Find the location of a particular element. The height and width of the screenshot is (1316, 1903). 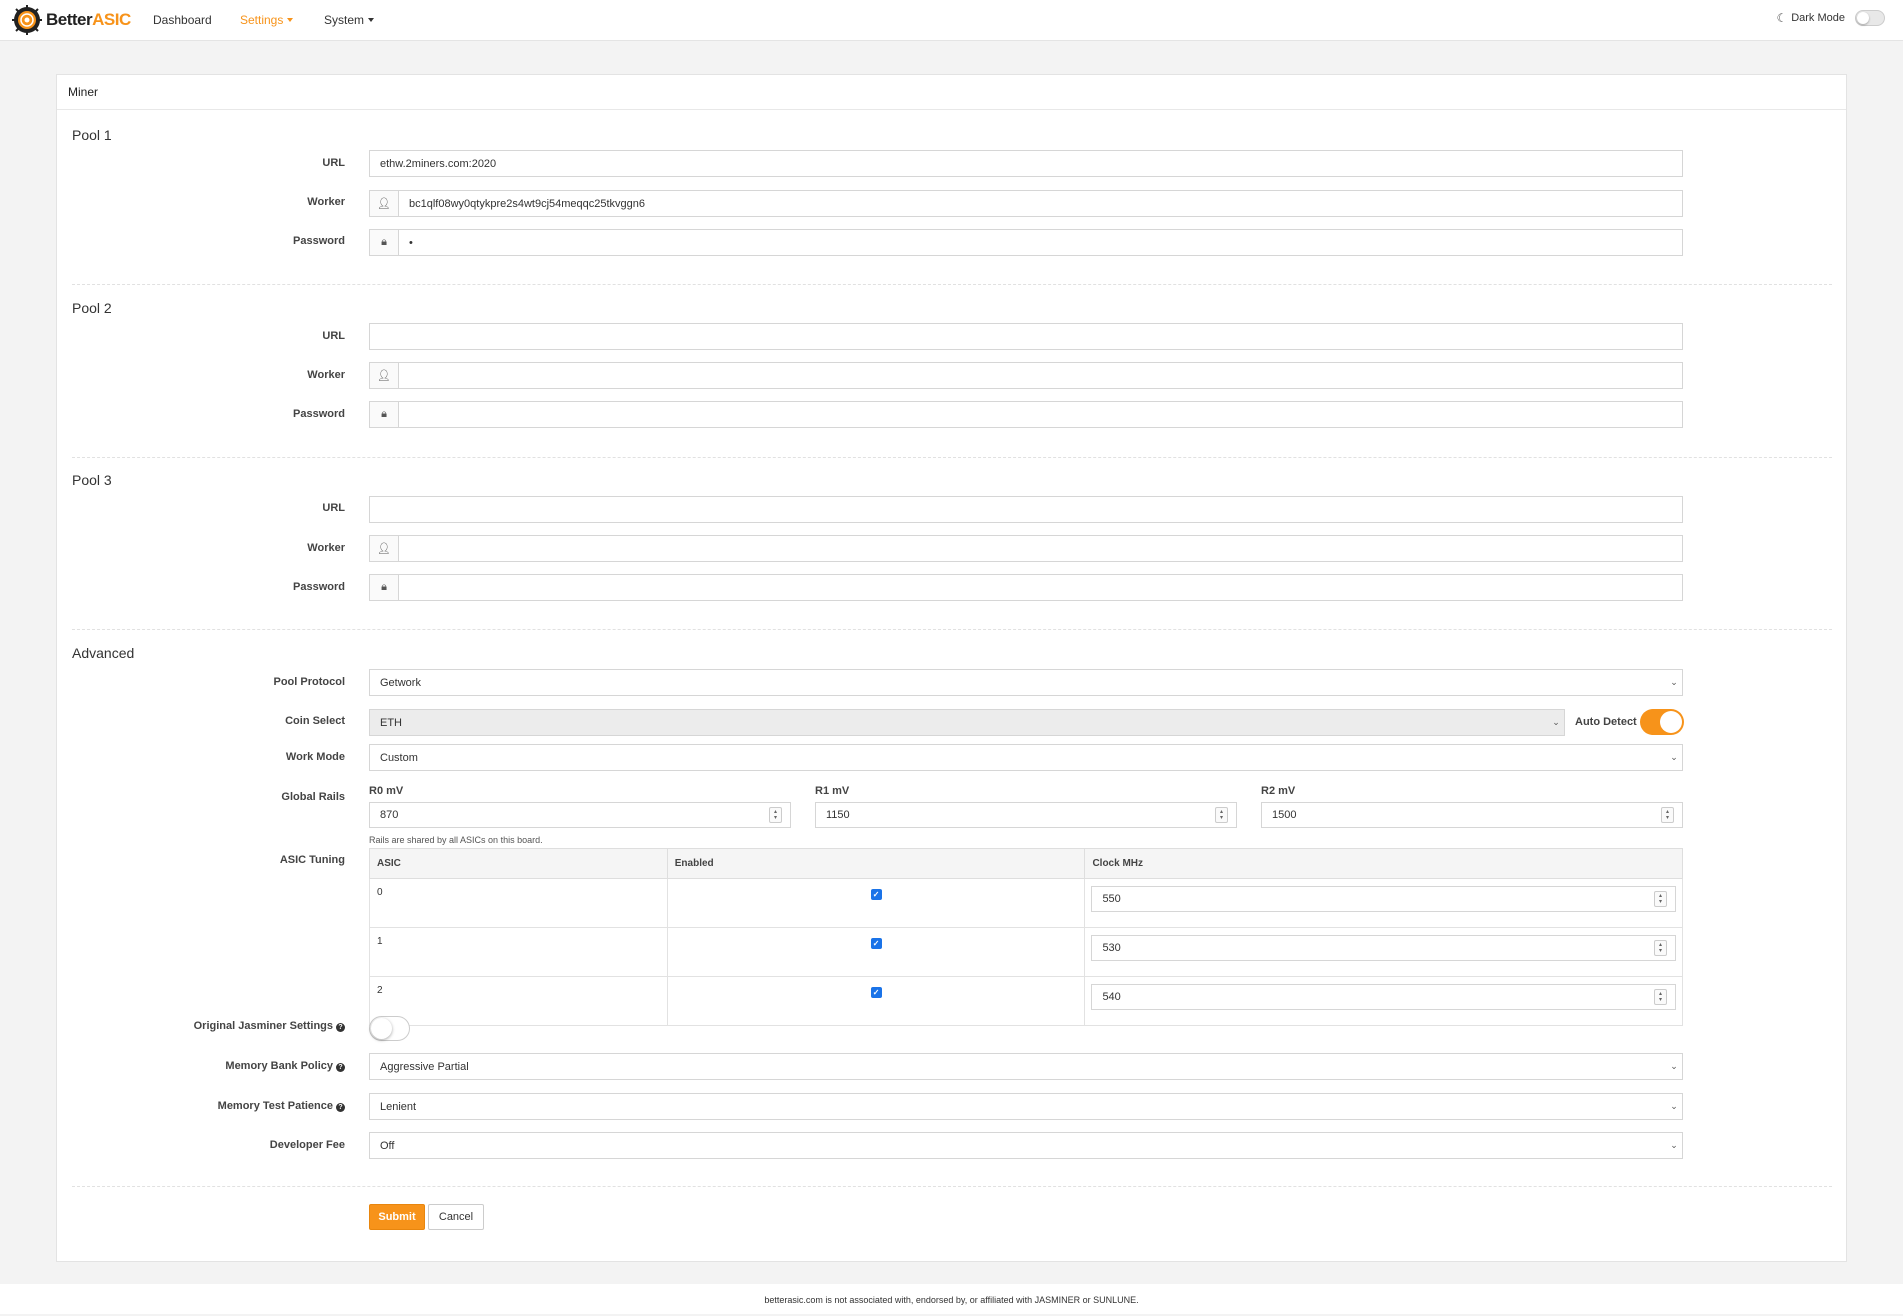

pool1-worker-label: Worker is located at coordinates (326, 202).